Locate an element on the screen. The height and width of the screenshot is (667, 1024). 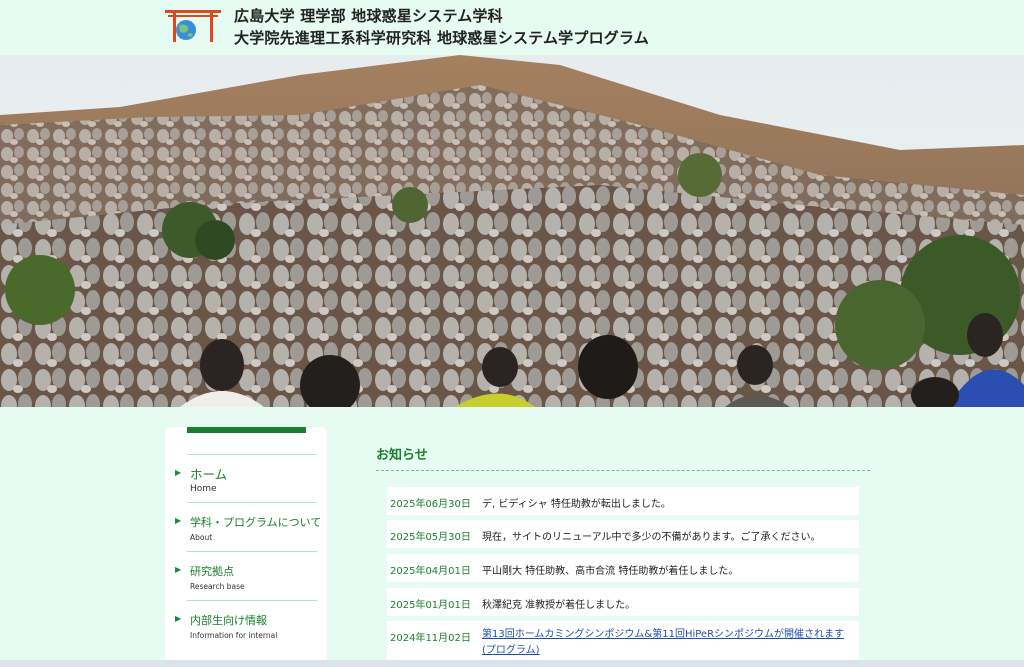
notices-heading: お知らせ is located at coordinates (402, 455).